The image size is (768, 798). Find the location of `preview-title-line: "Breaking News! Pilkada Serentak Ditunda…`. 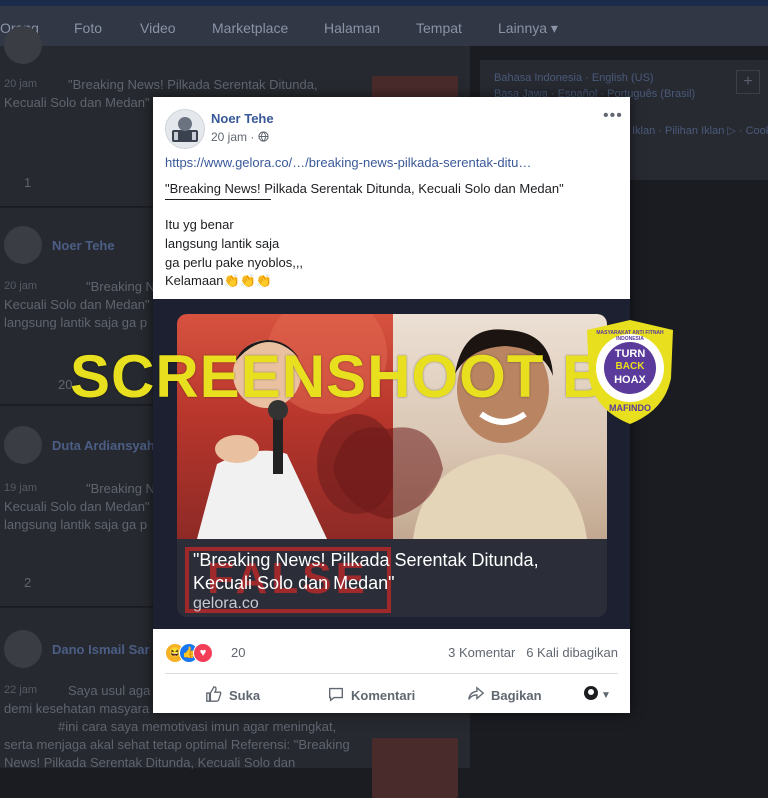

preview-title-line: "Breaking News! Pilkada Serentak Ditunda… is located at coordinates (366, 560).